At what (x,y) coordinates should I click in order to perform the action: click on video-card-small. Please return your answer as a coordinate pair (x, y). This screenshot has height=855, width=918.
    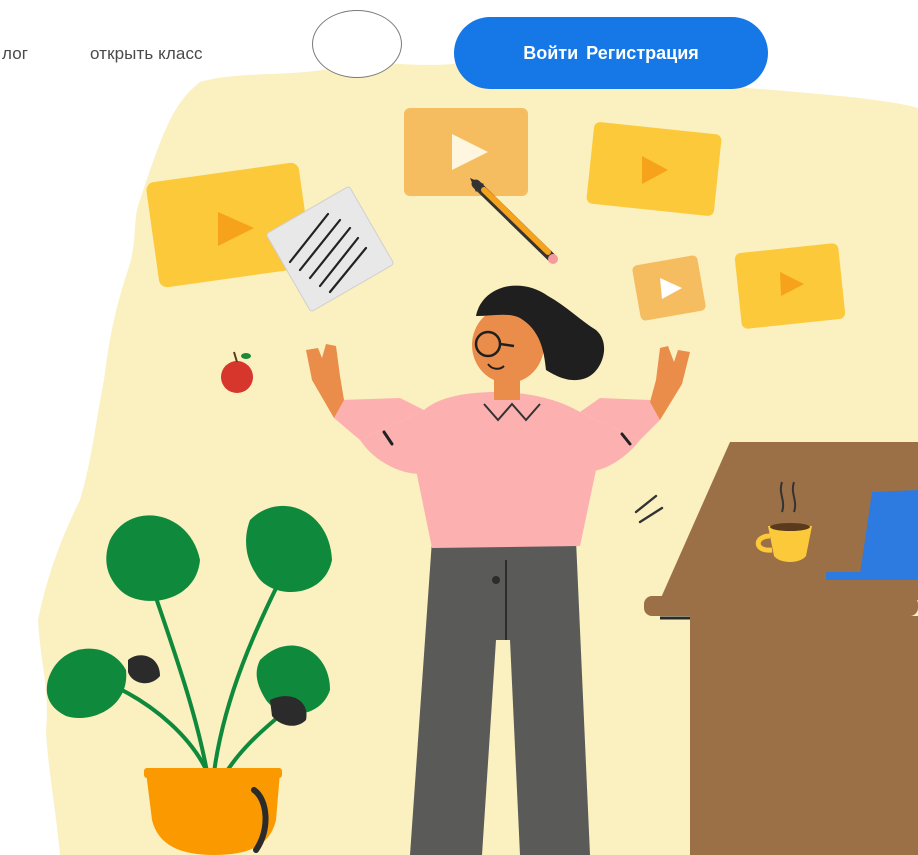
    Looking at the image, I should click on (669, 288).